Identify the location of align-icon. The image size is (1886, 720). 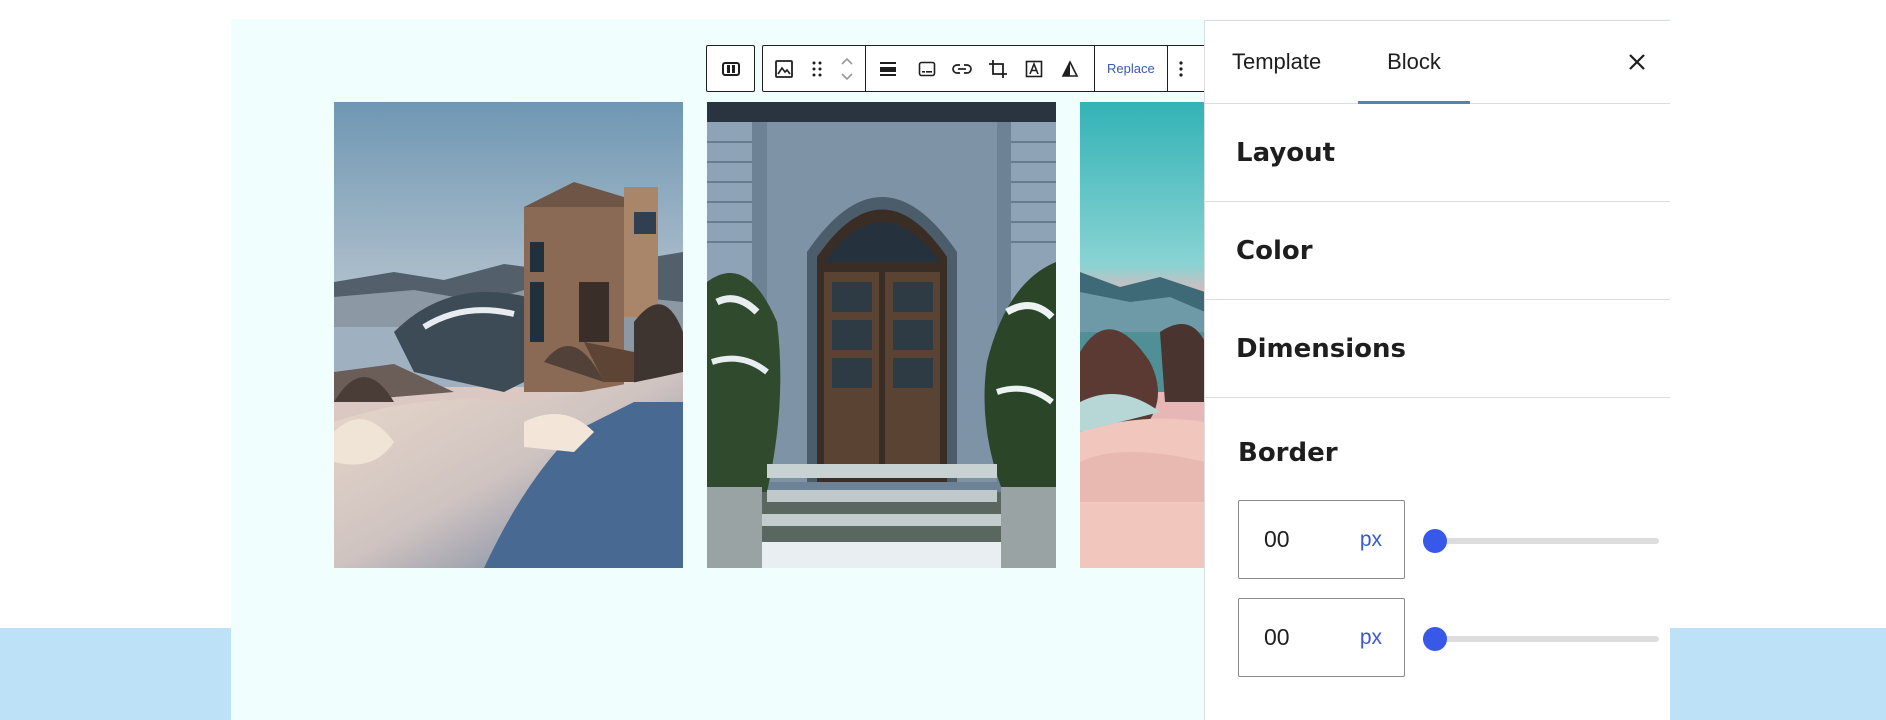
(888, 68).